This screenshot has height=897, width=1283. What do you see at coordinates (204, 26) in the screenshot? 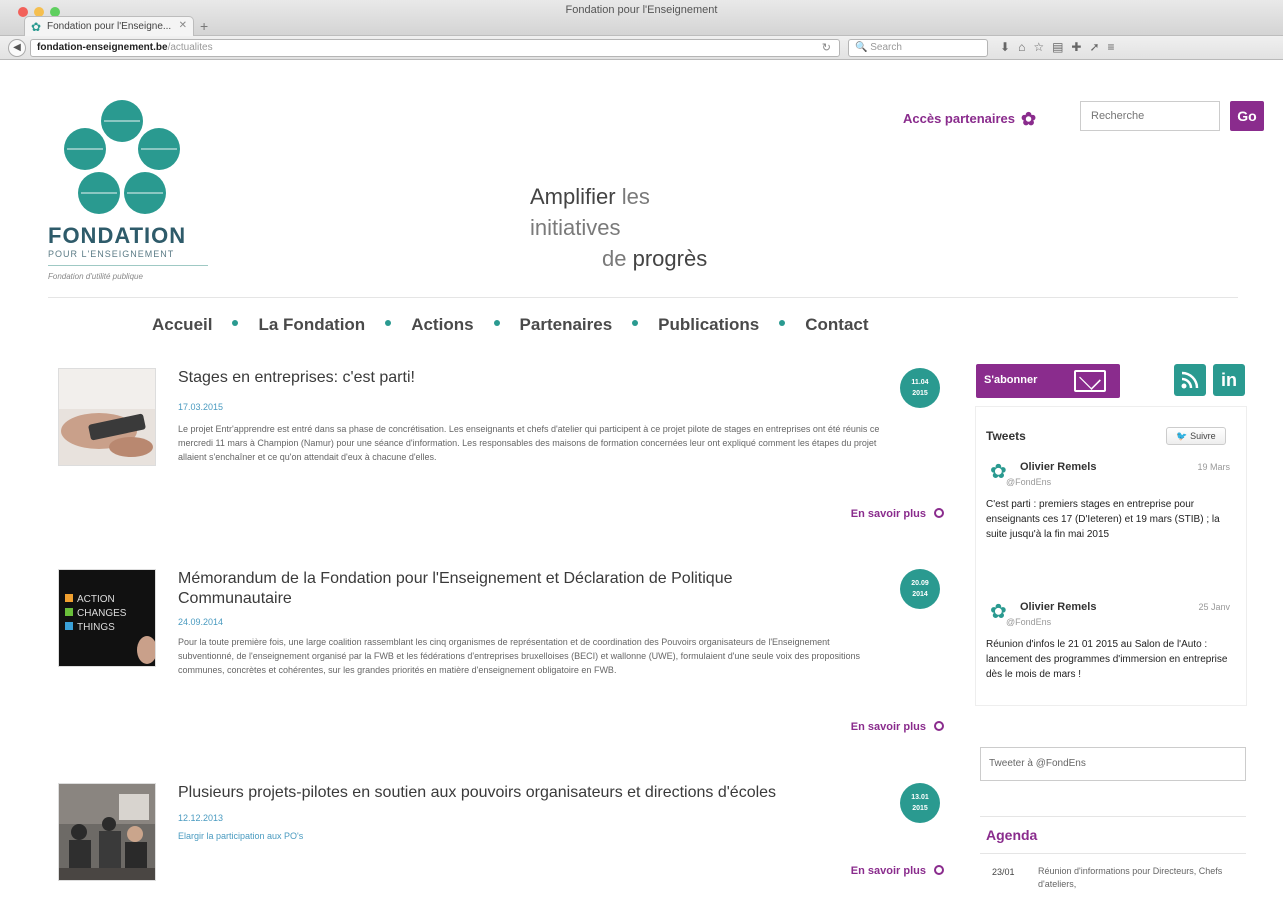
I see `new-tab-button: +` at bounding box center [204, 26].